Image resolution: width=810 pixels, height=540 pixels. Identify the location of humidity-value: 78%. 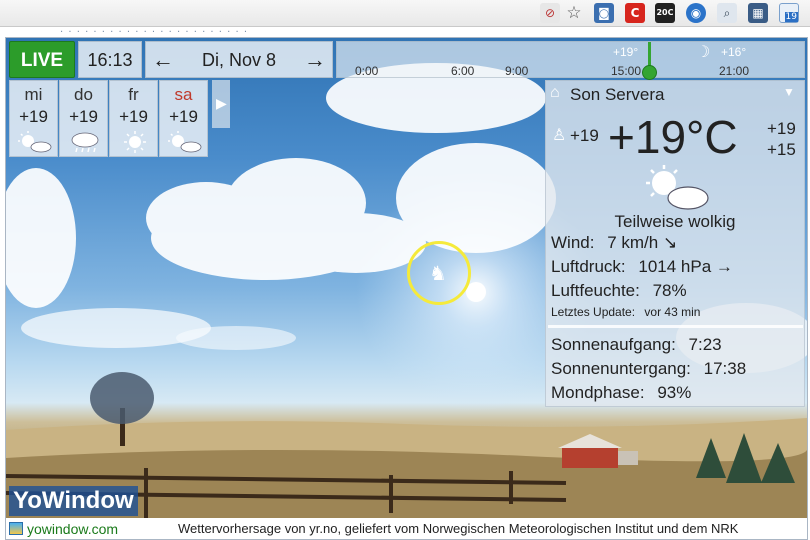
(669, 290).